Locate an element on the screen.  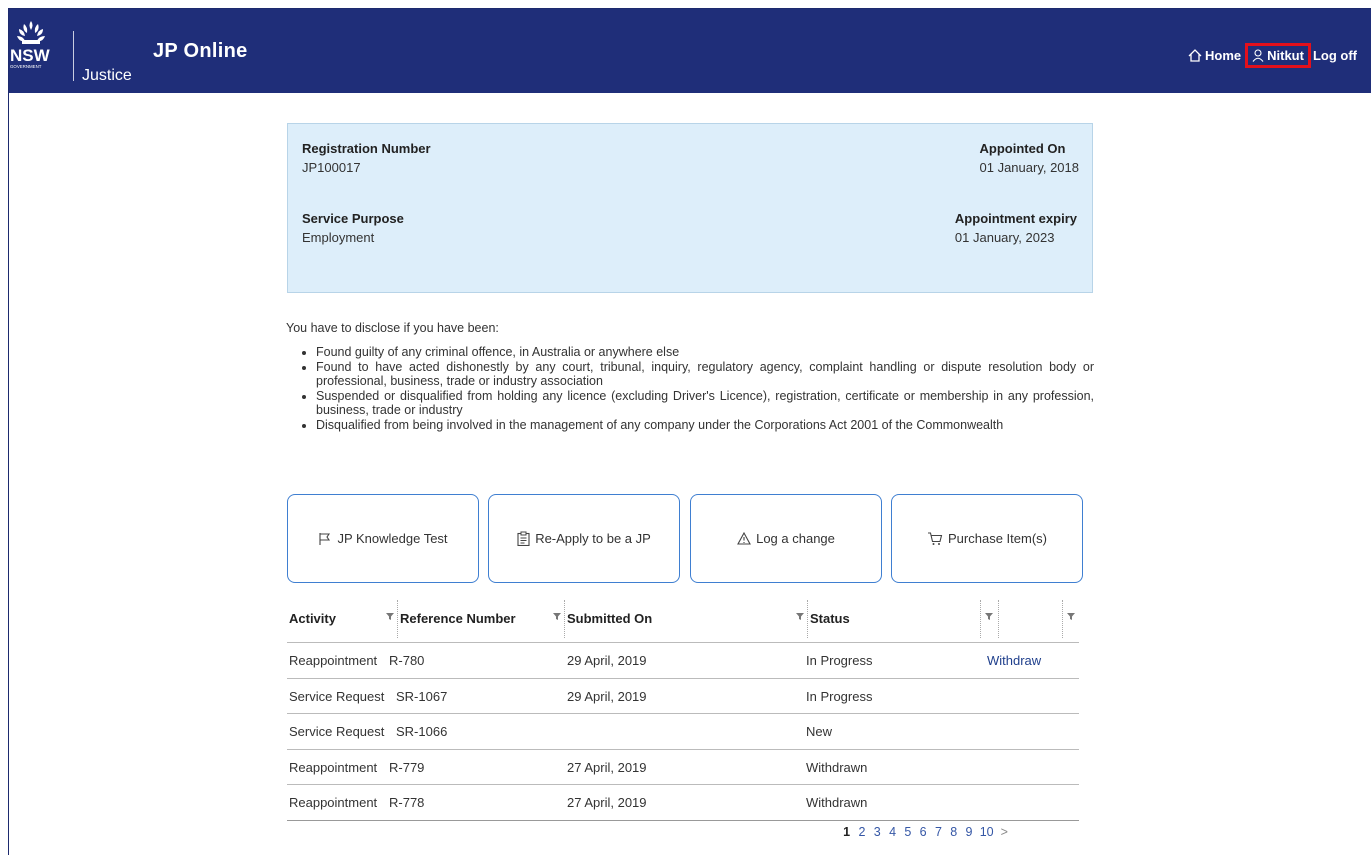
page-link: 3 is located at coordinates (877, 832).